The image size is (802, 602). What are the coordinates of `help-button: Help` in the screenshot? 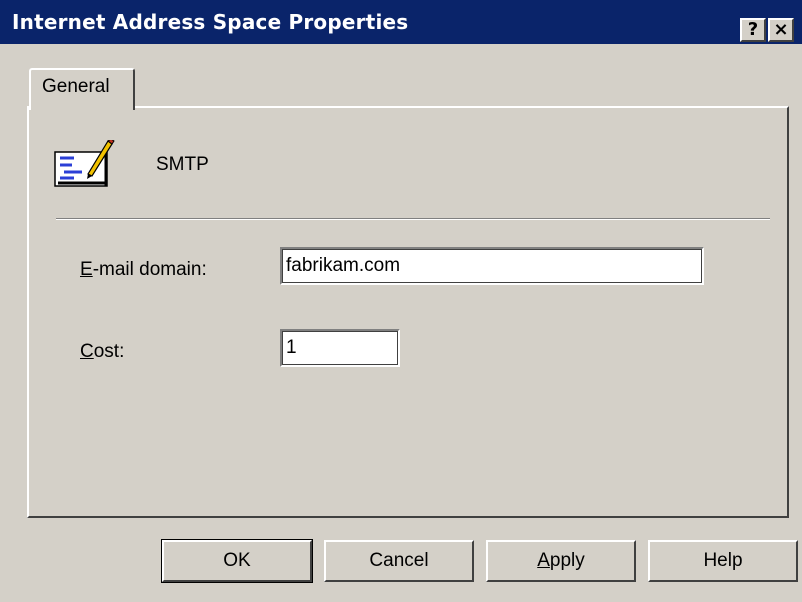 It's located at (723, 561).